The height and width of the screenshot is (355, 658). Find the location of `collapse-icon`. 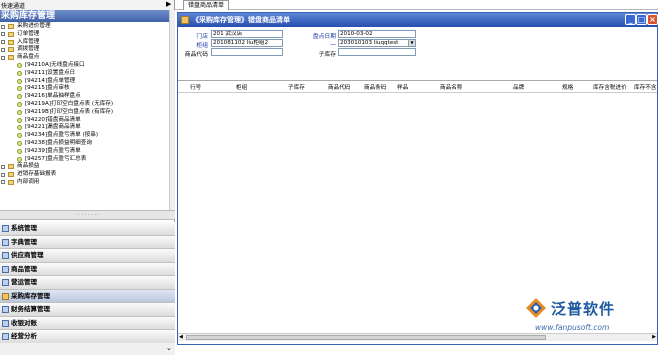

collapse-icon is located at coordinates (3, 57).